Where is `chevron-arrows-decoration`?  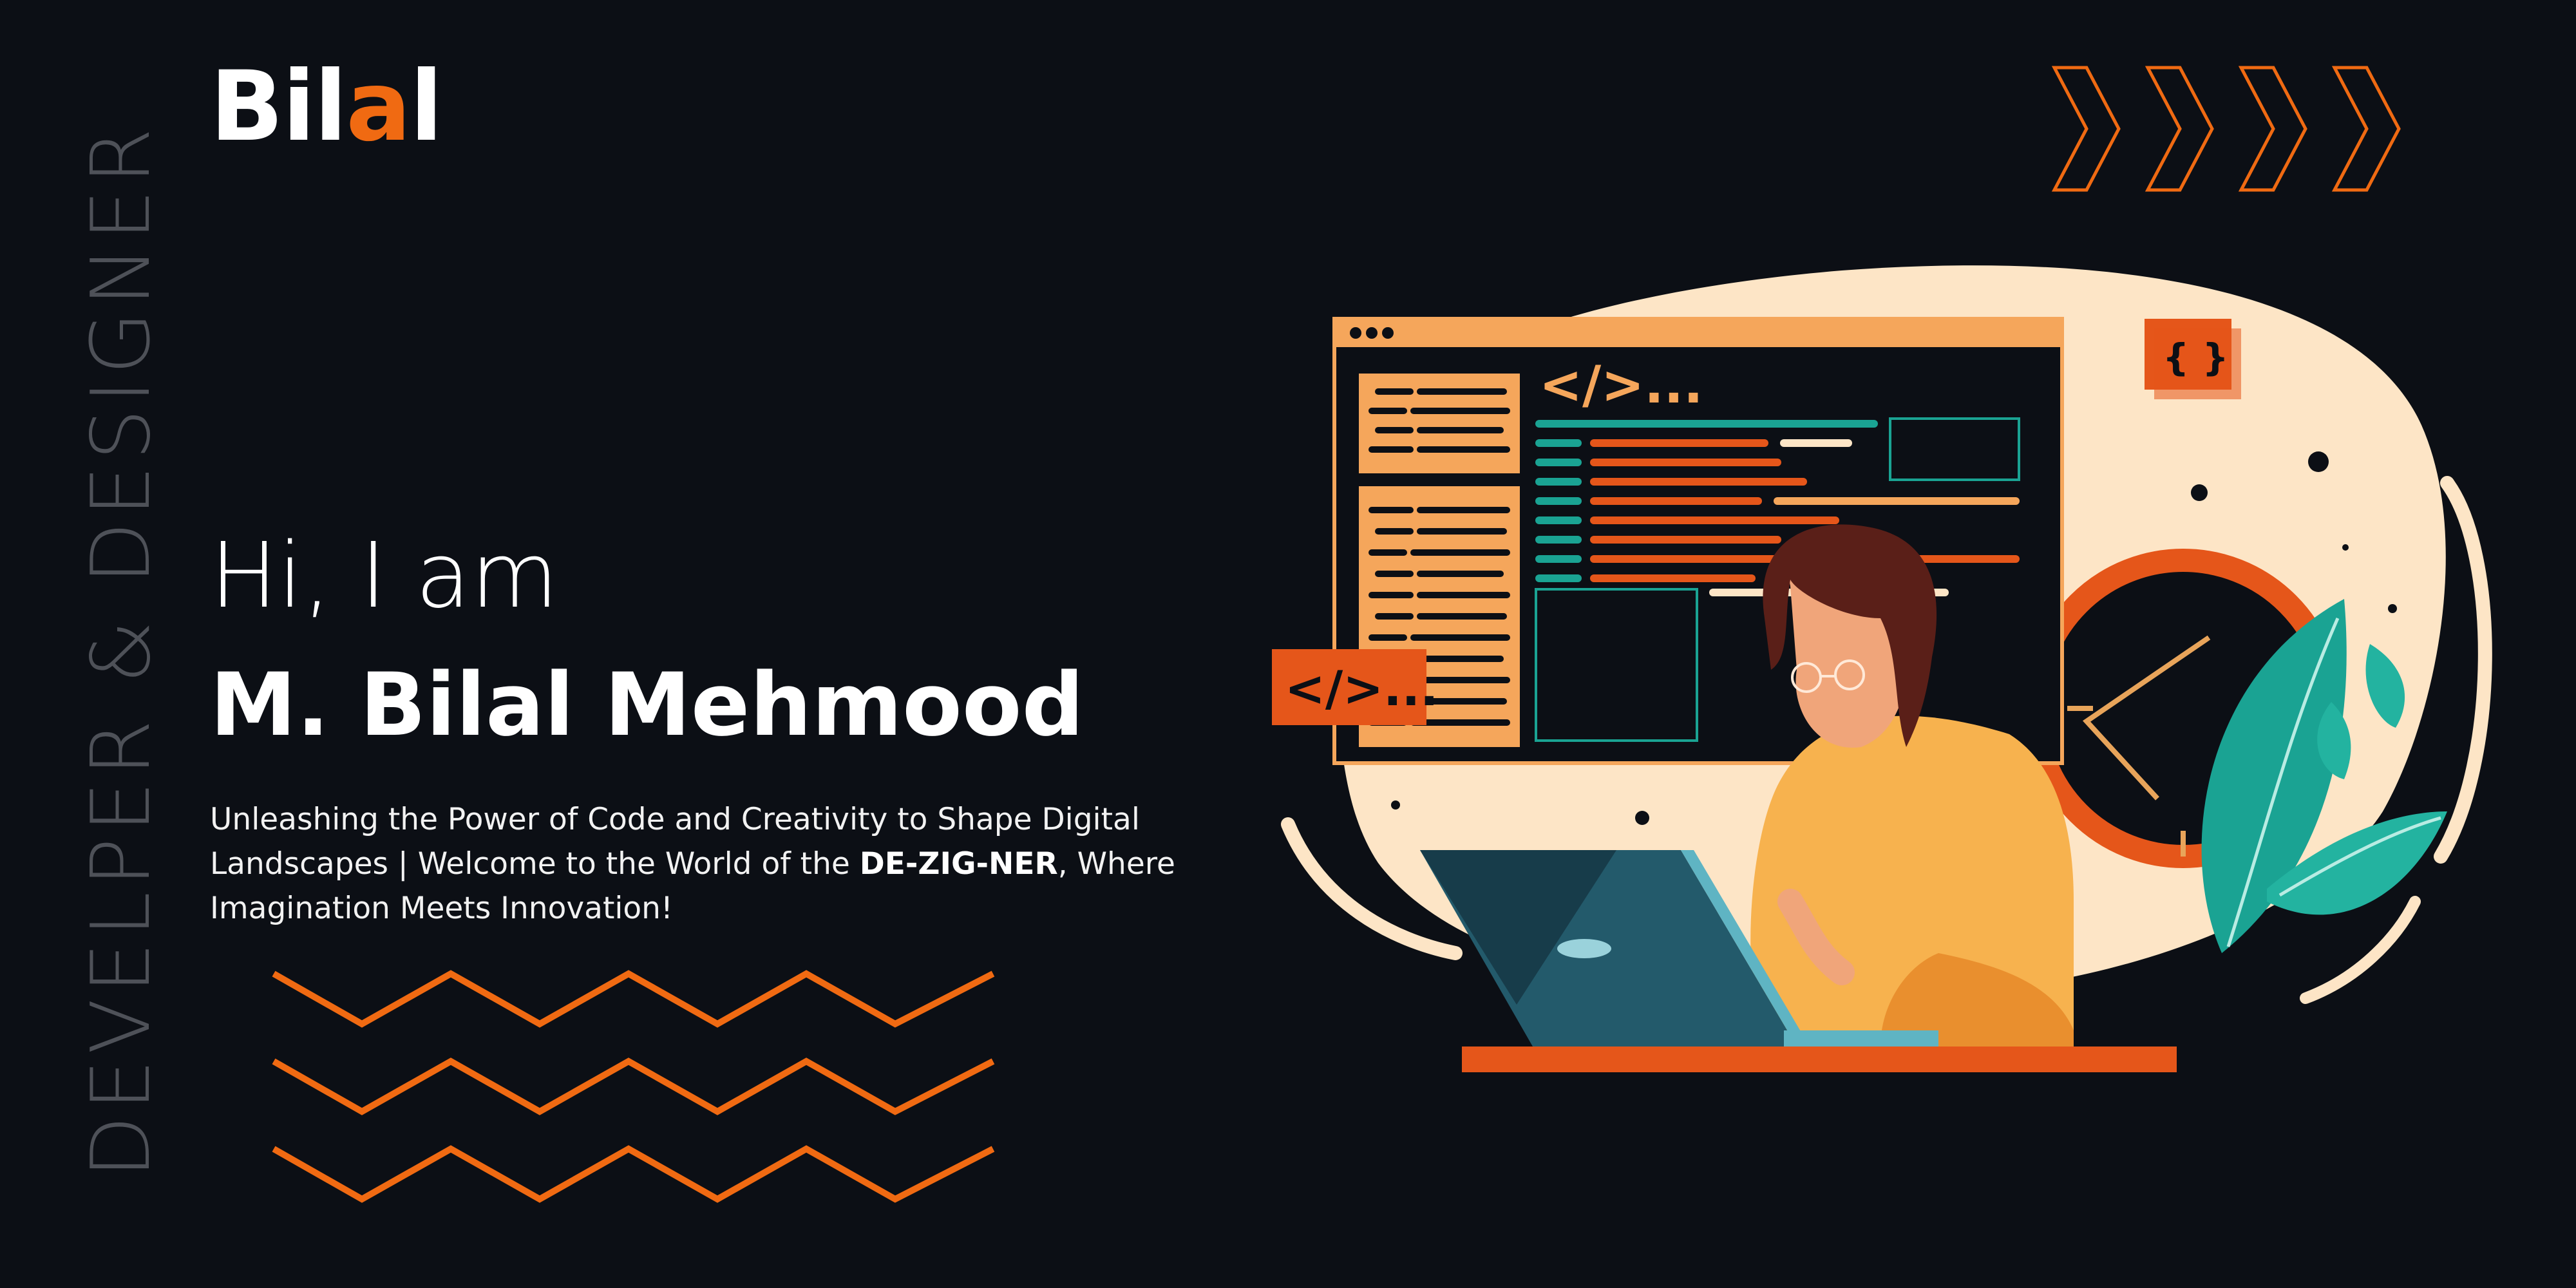
chevron-arrows-decoration is located at coordinates (2226, 129).